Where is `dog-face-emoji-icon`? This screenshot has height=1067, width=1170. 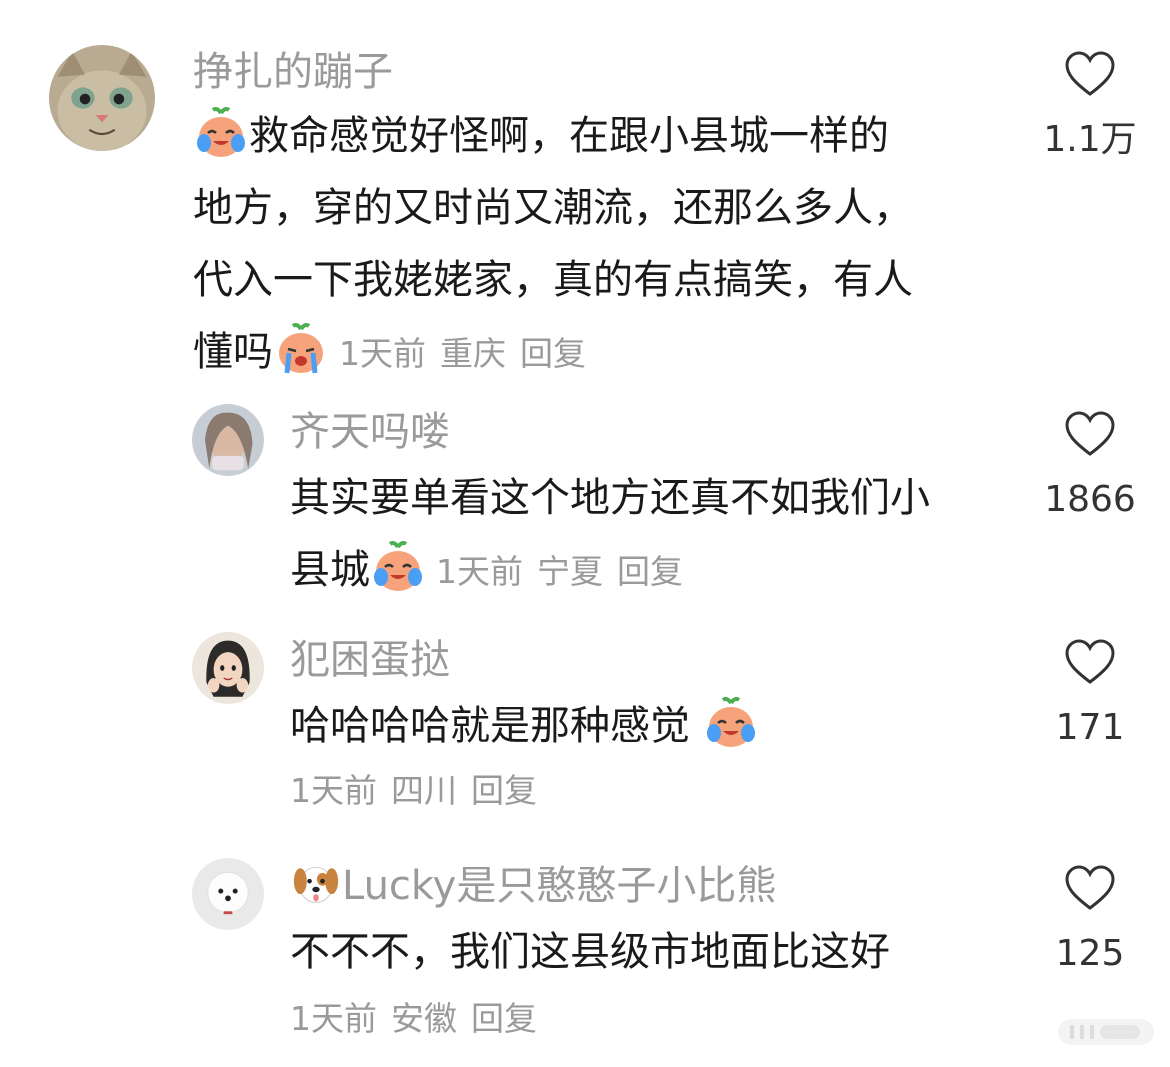 dog-face-emoji-icon is located at coordinates (316, 884).